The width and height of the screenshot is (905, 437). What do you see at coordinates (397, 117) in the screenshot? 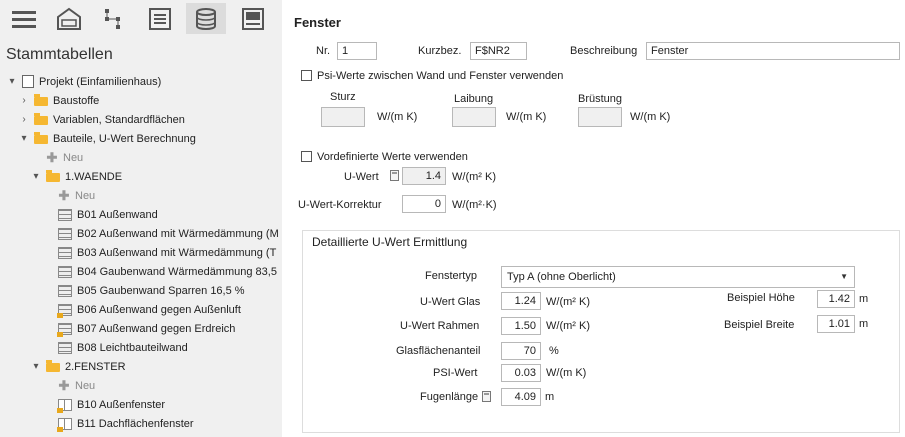
I see `sturz-unit: W/(m K)` at bounding box center [397, 117].